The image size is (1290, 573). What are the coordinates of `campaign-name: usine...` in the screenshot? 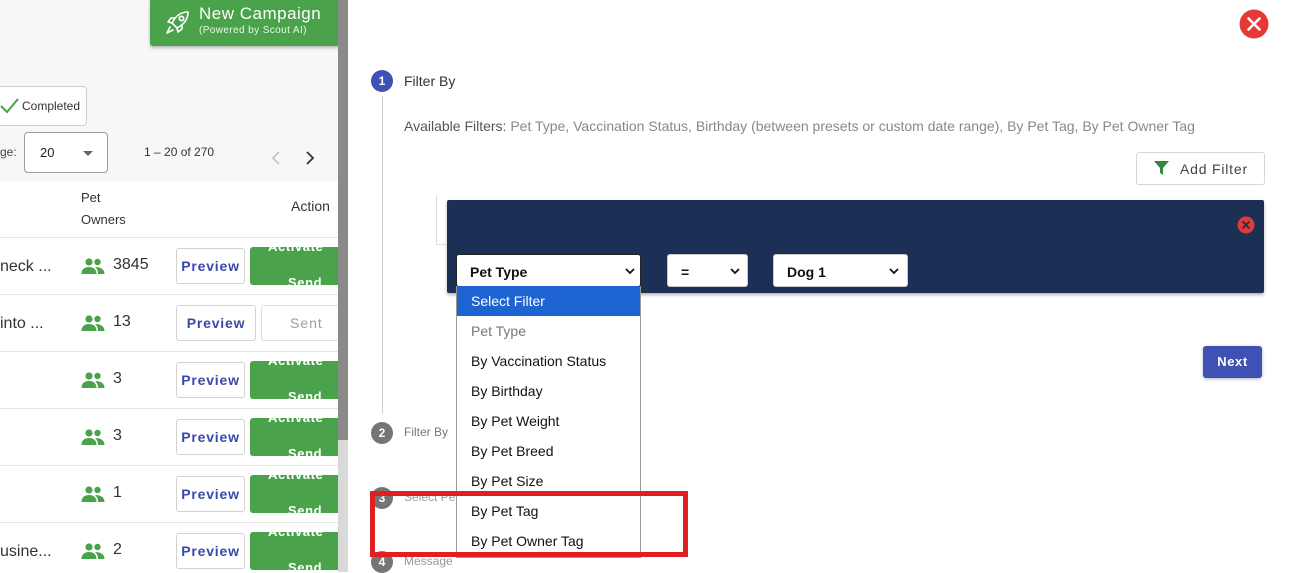 It's located at (26, 551).